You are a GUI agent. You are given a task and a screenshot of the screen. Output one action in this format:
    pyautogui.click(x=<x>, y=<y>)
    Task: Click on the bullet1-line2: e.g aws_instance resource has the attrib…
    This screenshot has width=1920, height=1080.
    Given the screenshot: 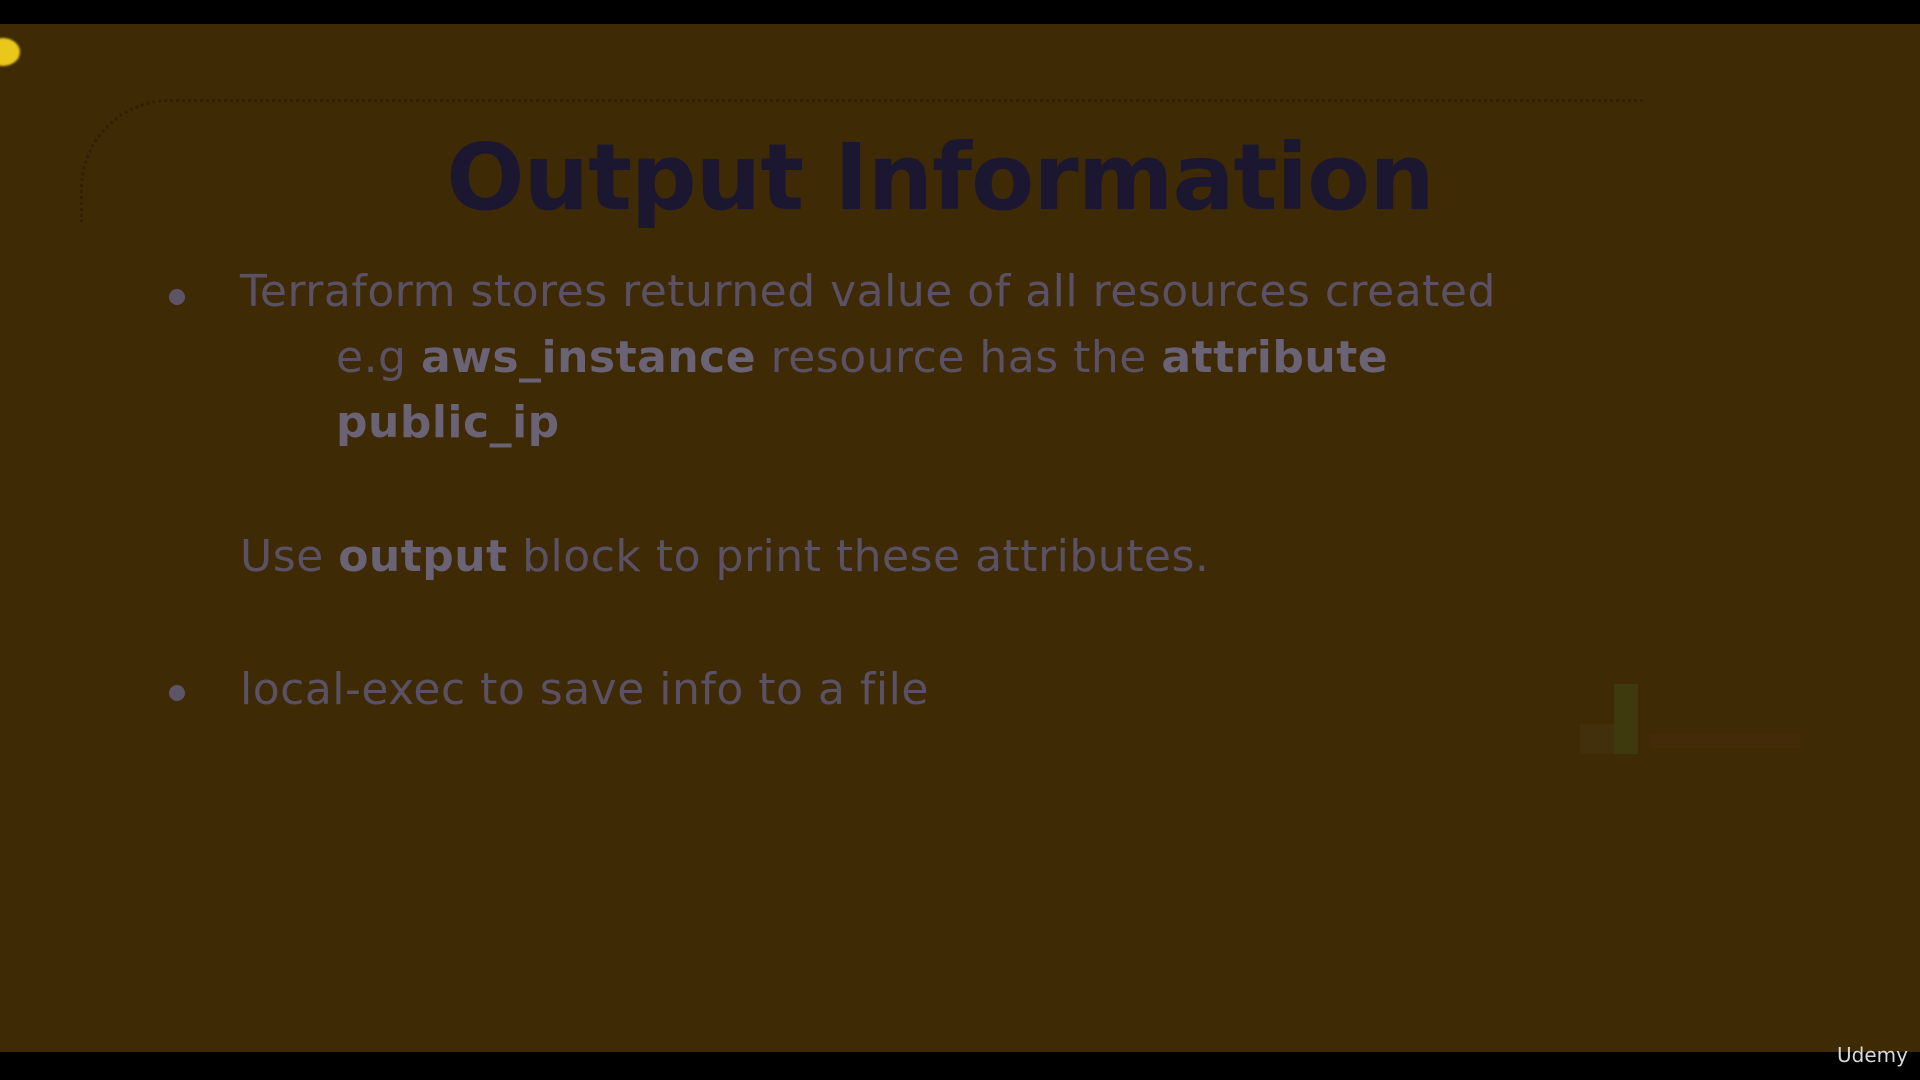 What is the action you would take?
    pyautogui.click(x=862, y=357)
    